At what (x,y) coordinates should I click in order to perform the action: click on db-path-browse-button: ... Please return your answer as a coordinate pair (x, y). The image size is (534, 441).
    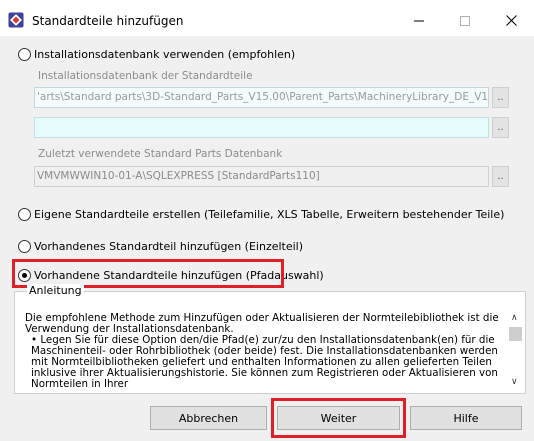
    Looking at the image, I should click on (500, 97).